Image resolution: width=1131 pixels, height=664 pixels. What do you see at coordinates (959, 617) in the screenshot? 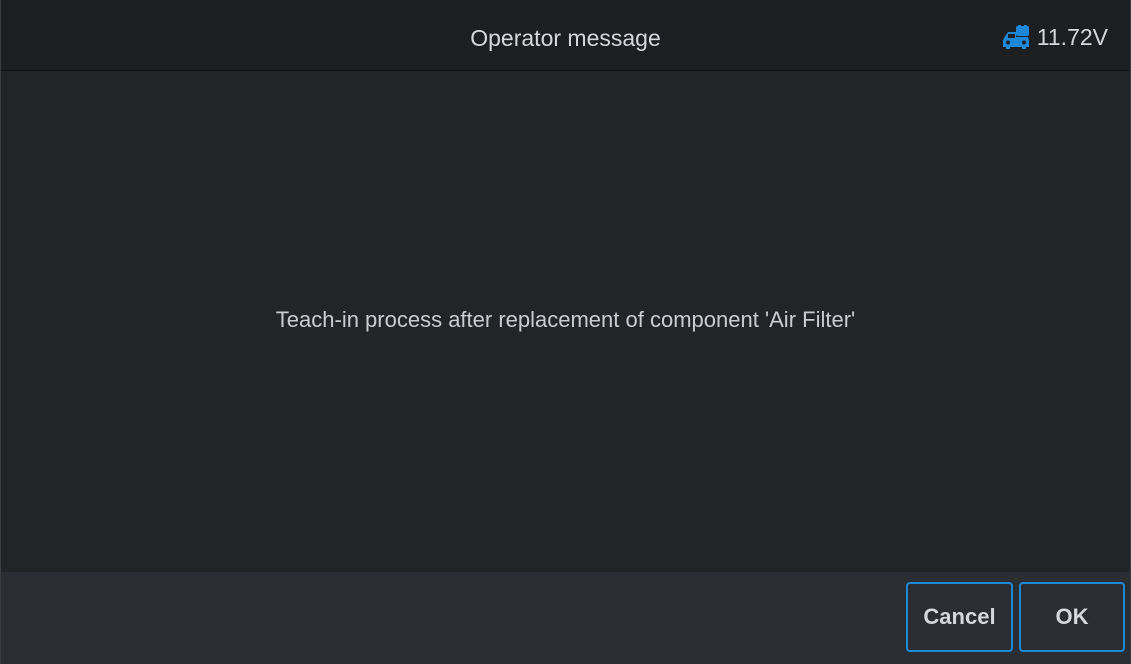
I see `cancel-button: Cancel` at bounding box center [959, 617].